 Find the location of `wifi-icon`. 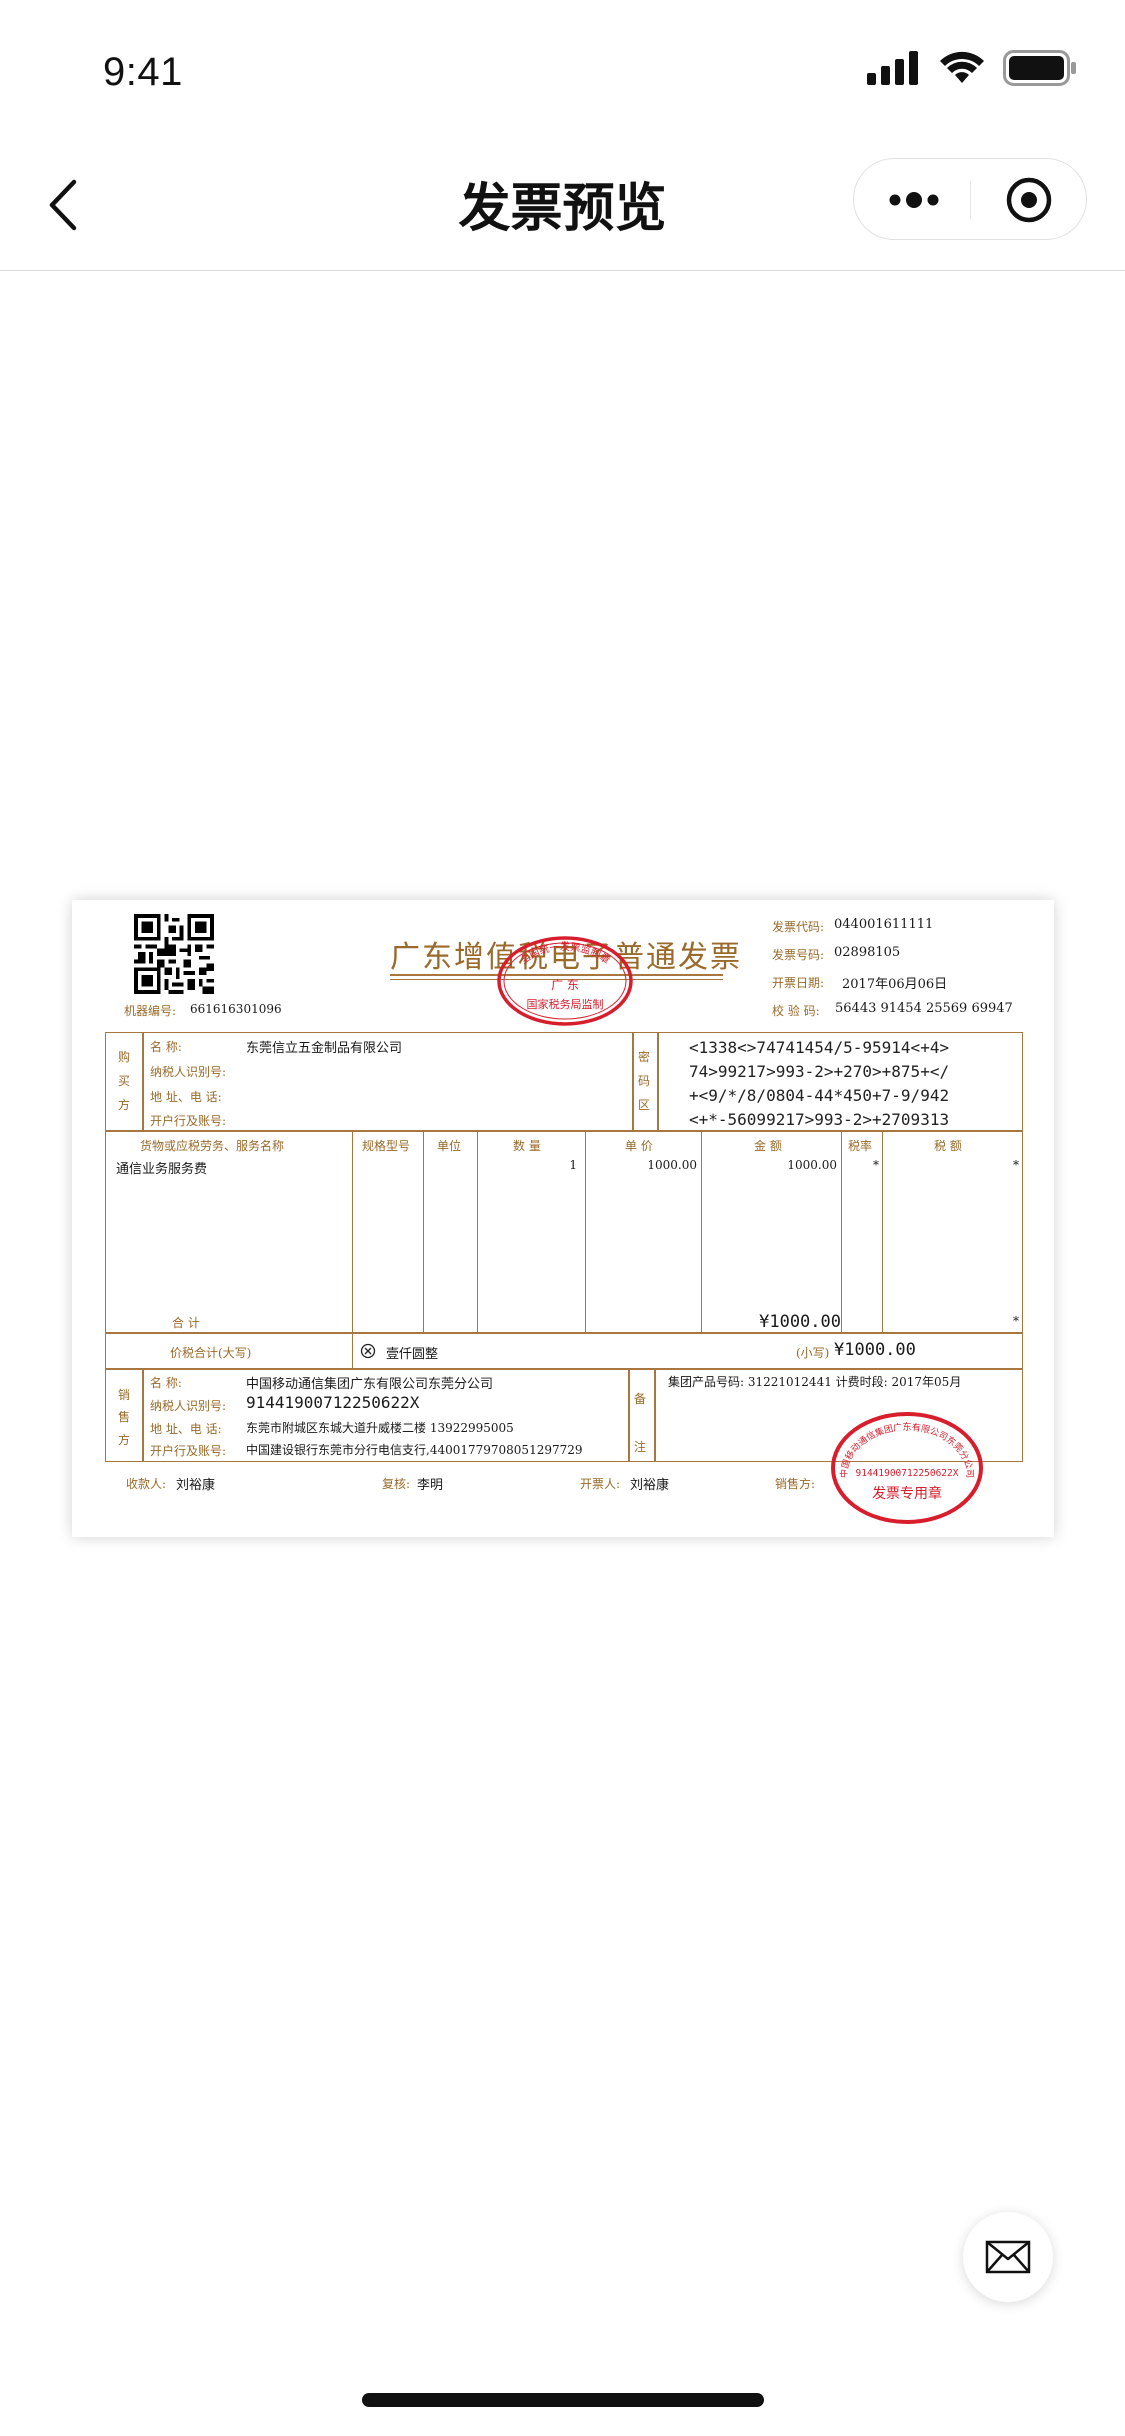

wifi-icon is located at coordinates (962, 70).